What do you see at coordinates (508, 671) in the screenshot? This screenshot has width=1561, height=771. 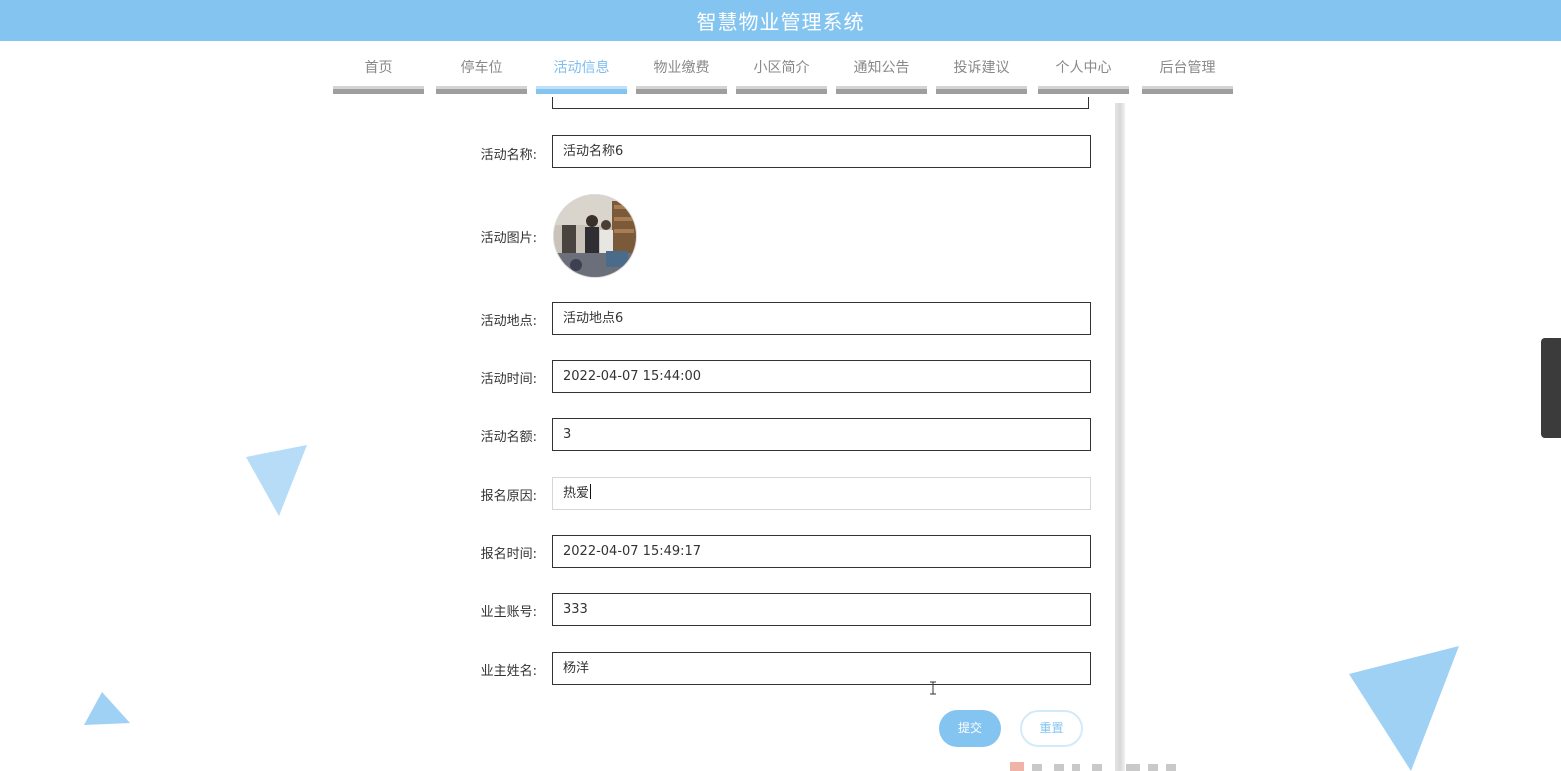 I see `owner-name-label: 业主姓名:` at bounding box center [508, 671].